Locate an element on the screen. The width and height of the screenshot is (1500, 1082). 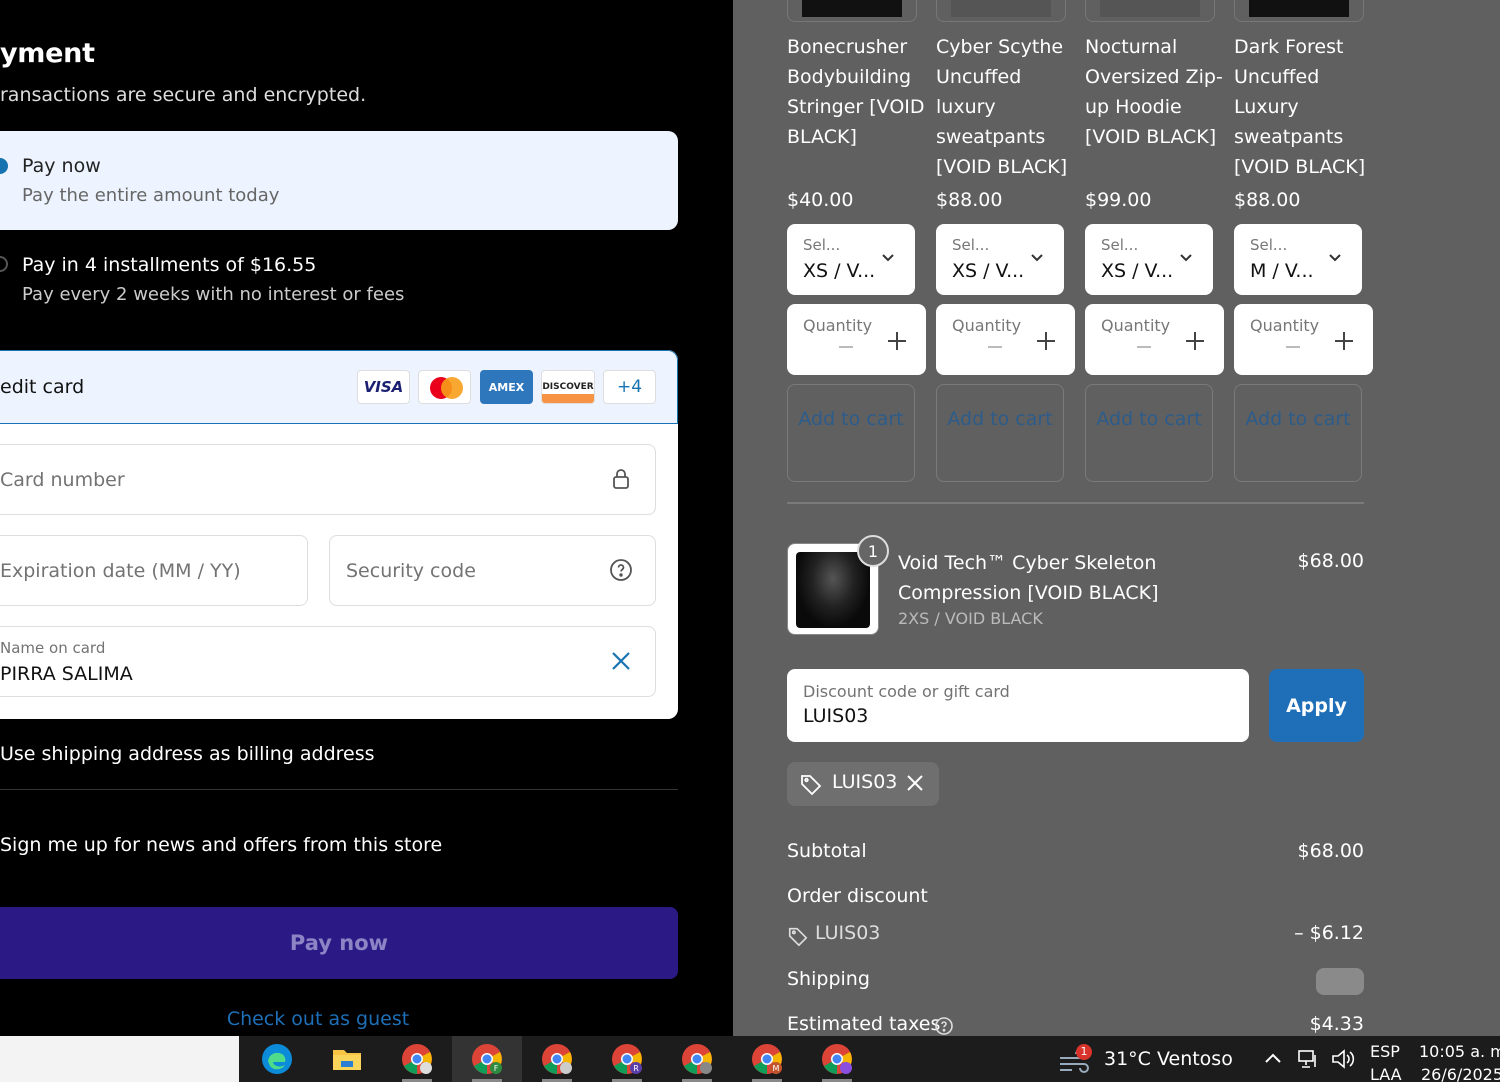
credit-card-option: edit card VISA AMEX DISCOVER +4 is located at coordinates (339, 387).